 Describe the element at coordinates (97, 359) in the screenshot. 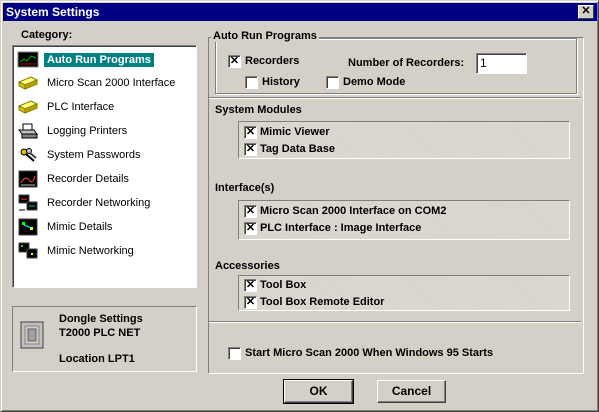

I see `dongle-location: Location LPT1` at that location.